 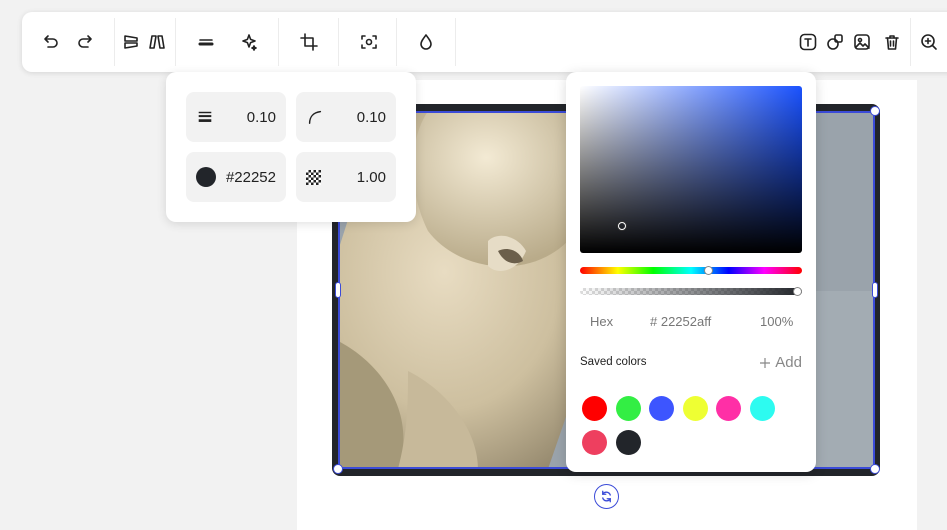 I want to click on add-color-button: Add, so click(x=780, y=362).